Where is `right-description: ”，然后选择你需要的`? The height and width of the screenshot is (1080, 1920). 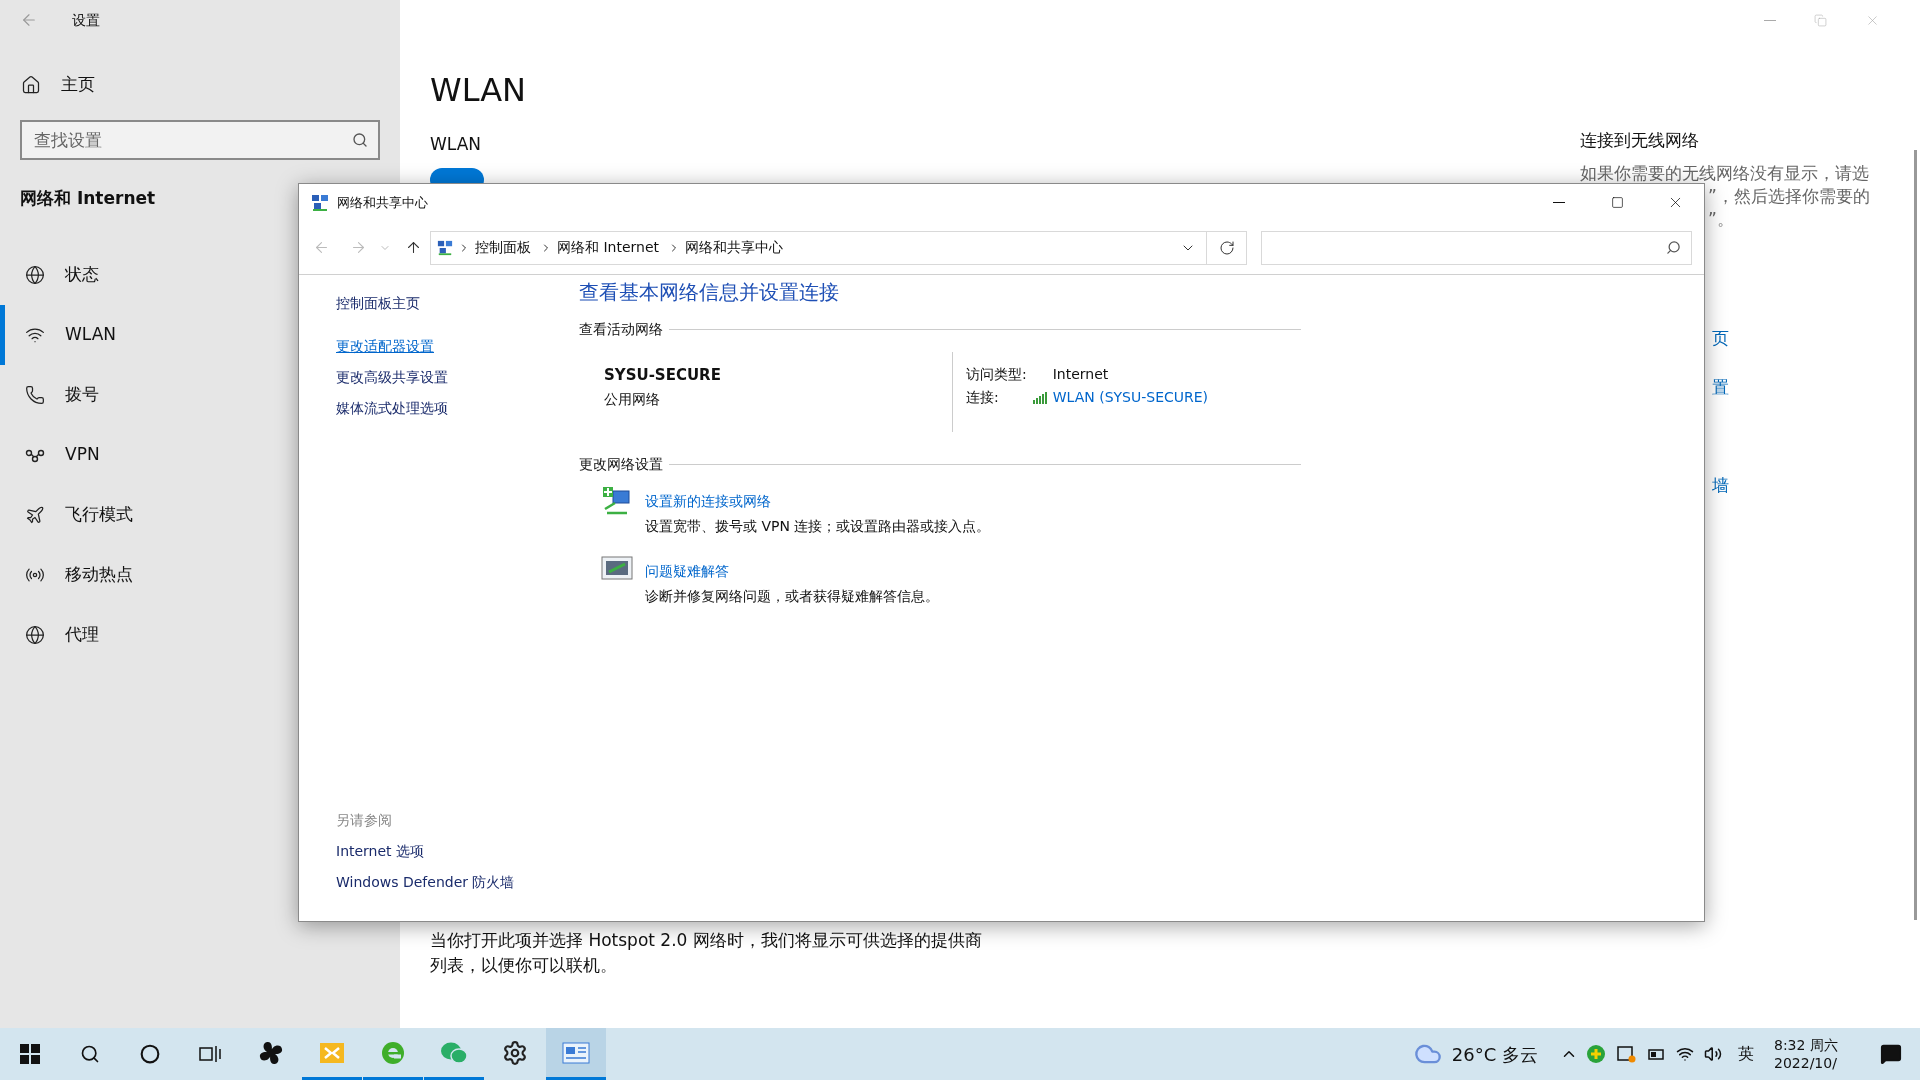
right-description: ”，然后选择你需要的 is located at coordinates (1789, 196).